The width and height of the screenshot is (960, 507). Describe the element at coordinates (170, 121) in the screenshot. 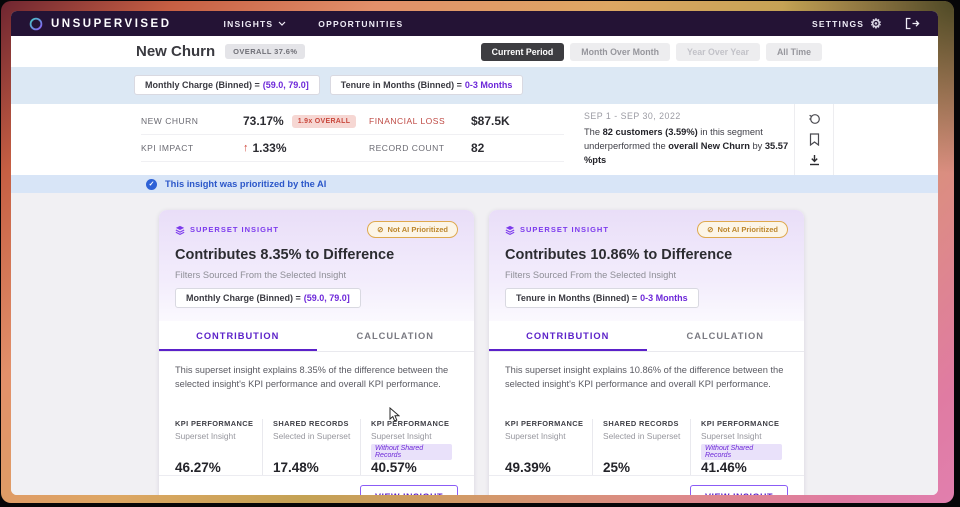

I see `kpi-label: NEW CHURN` at that location.